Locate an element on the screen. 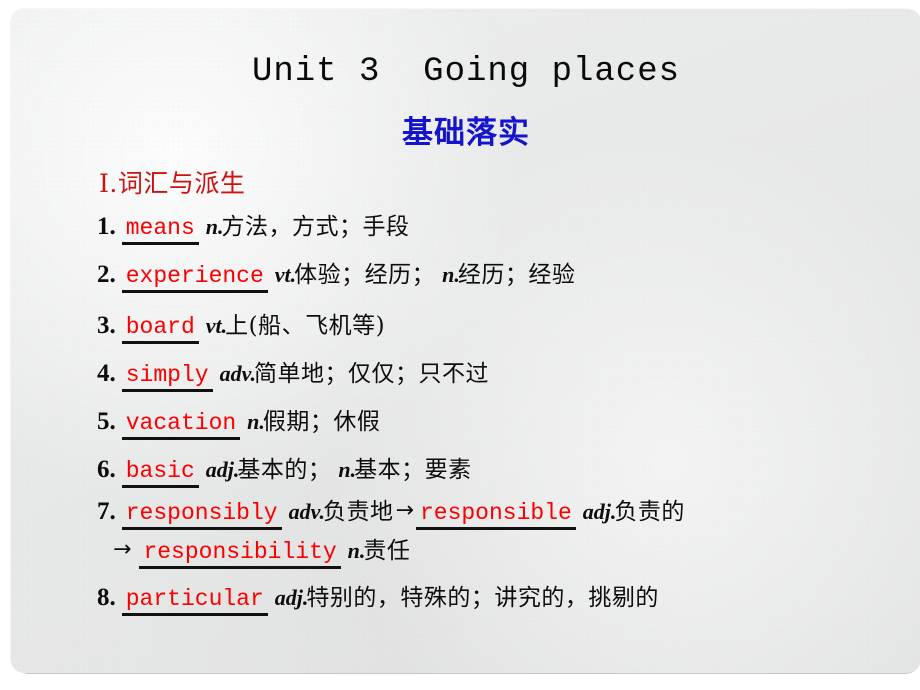 The image size is (920, 690). item-number: 7. is located at coordinates (106, 511).